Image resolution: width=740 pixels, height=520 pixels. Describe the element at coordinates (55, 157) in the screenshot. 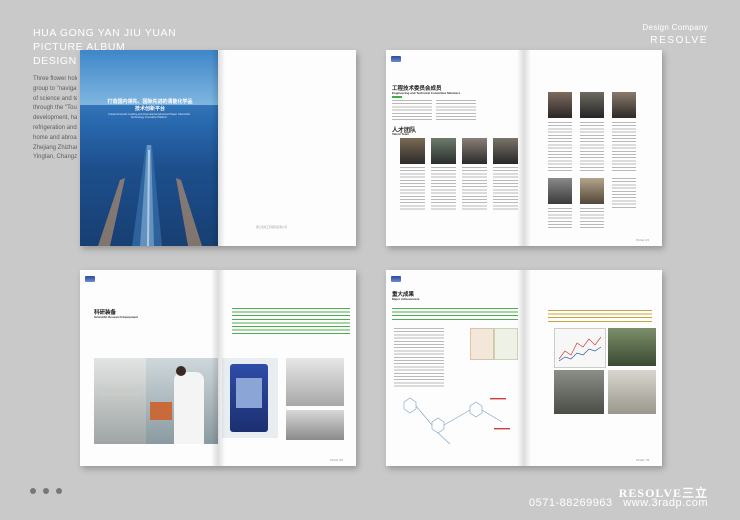

I see `intro-line: Yingtan, Changzhou` at that location.